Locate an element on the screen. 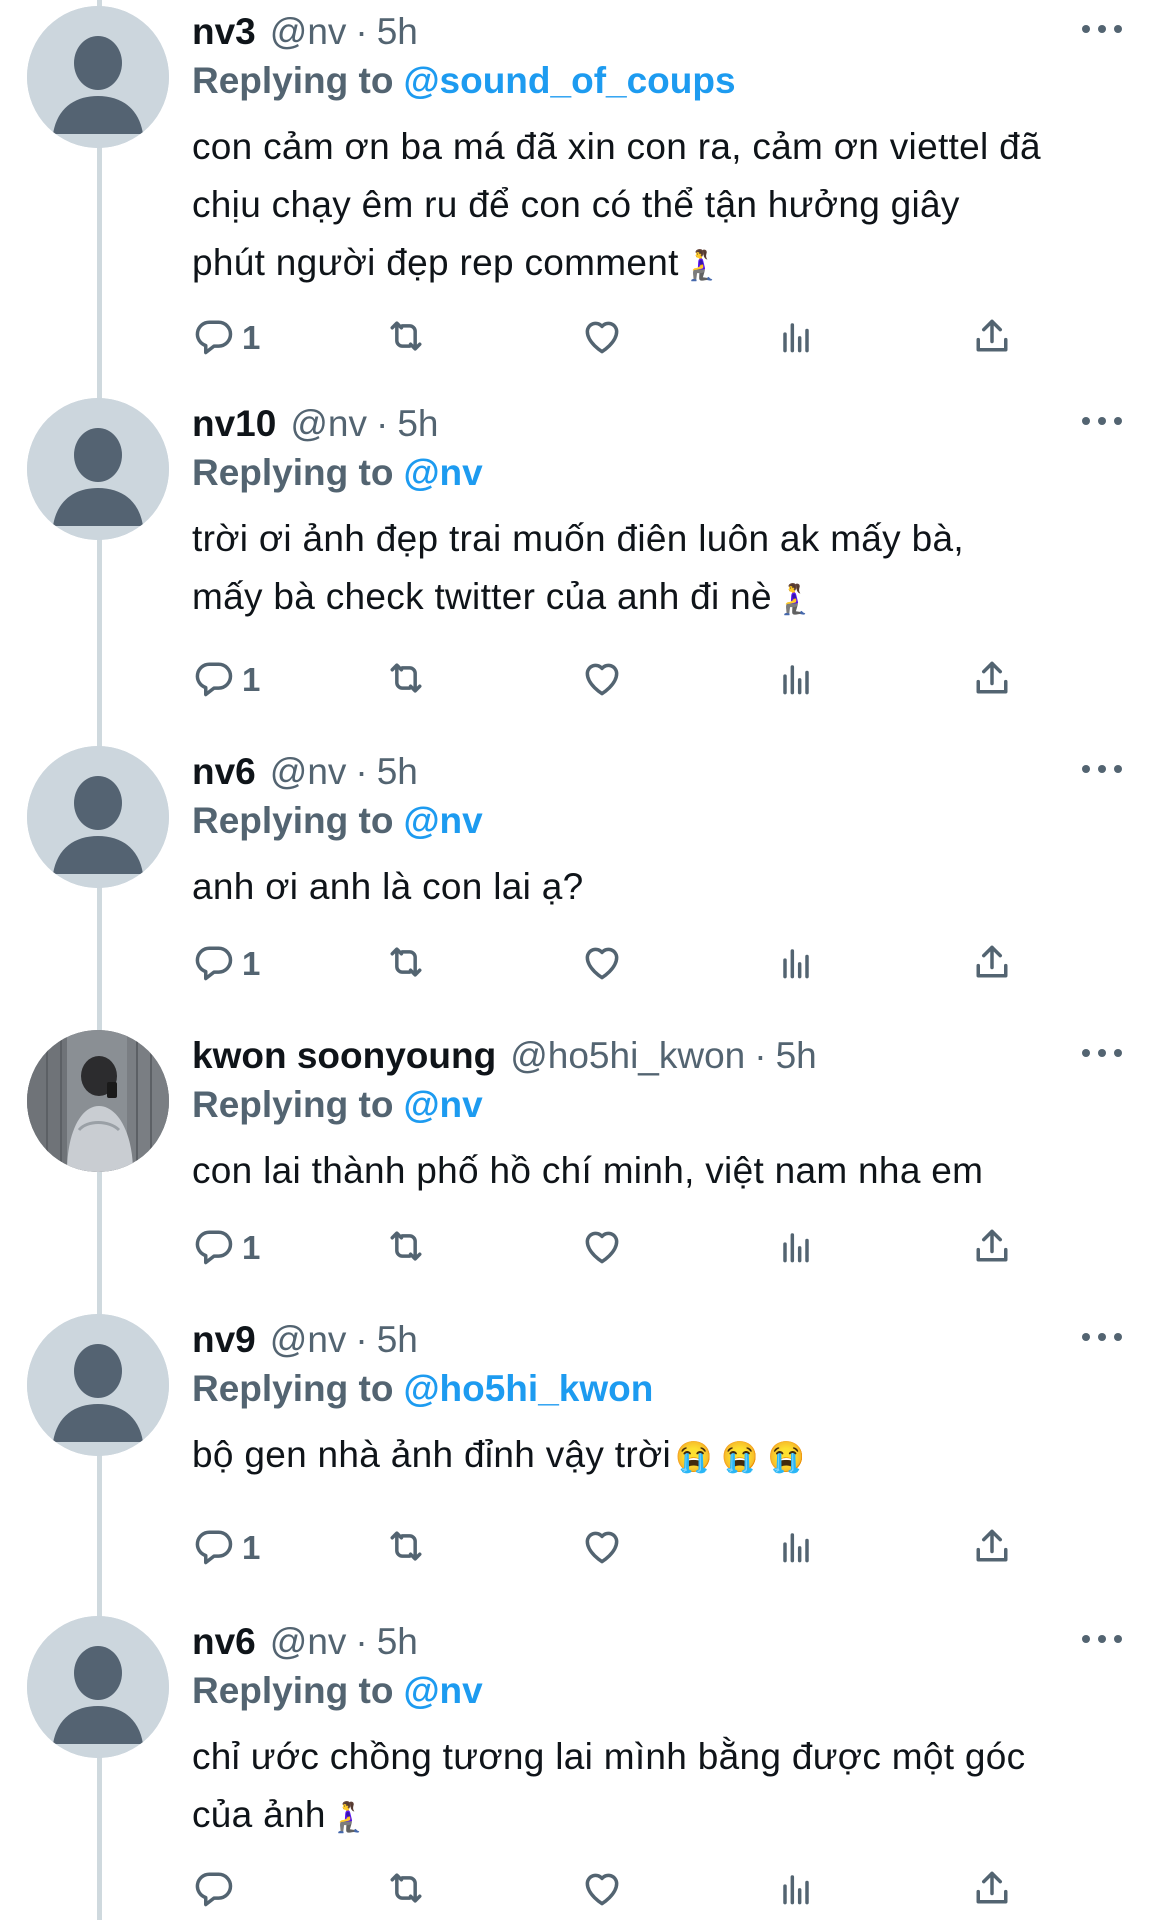 This screenshot has height=1920, width=1162. tweet-header: nv6 @nv · 5h is located at coordinates (657, 772).